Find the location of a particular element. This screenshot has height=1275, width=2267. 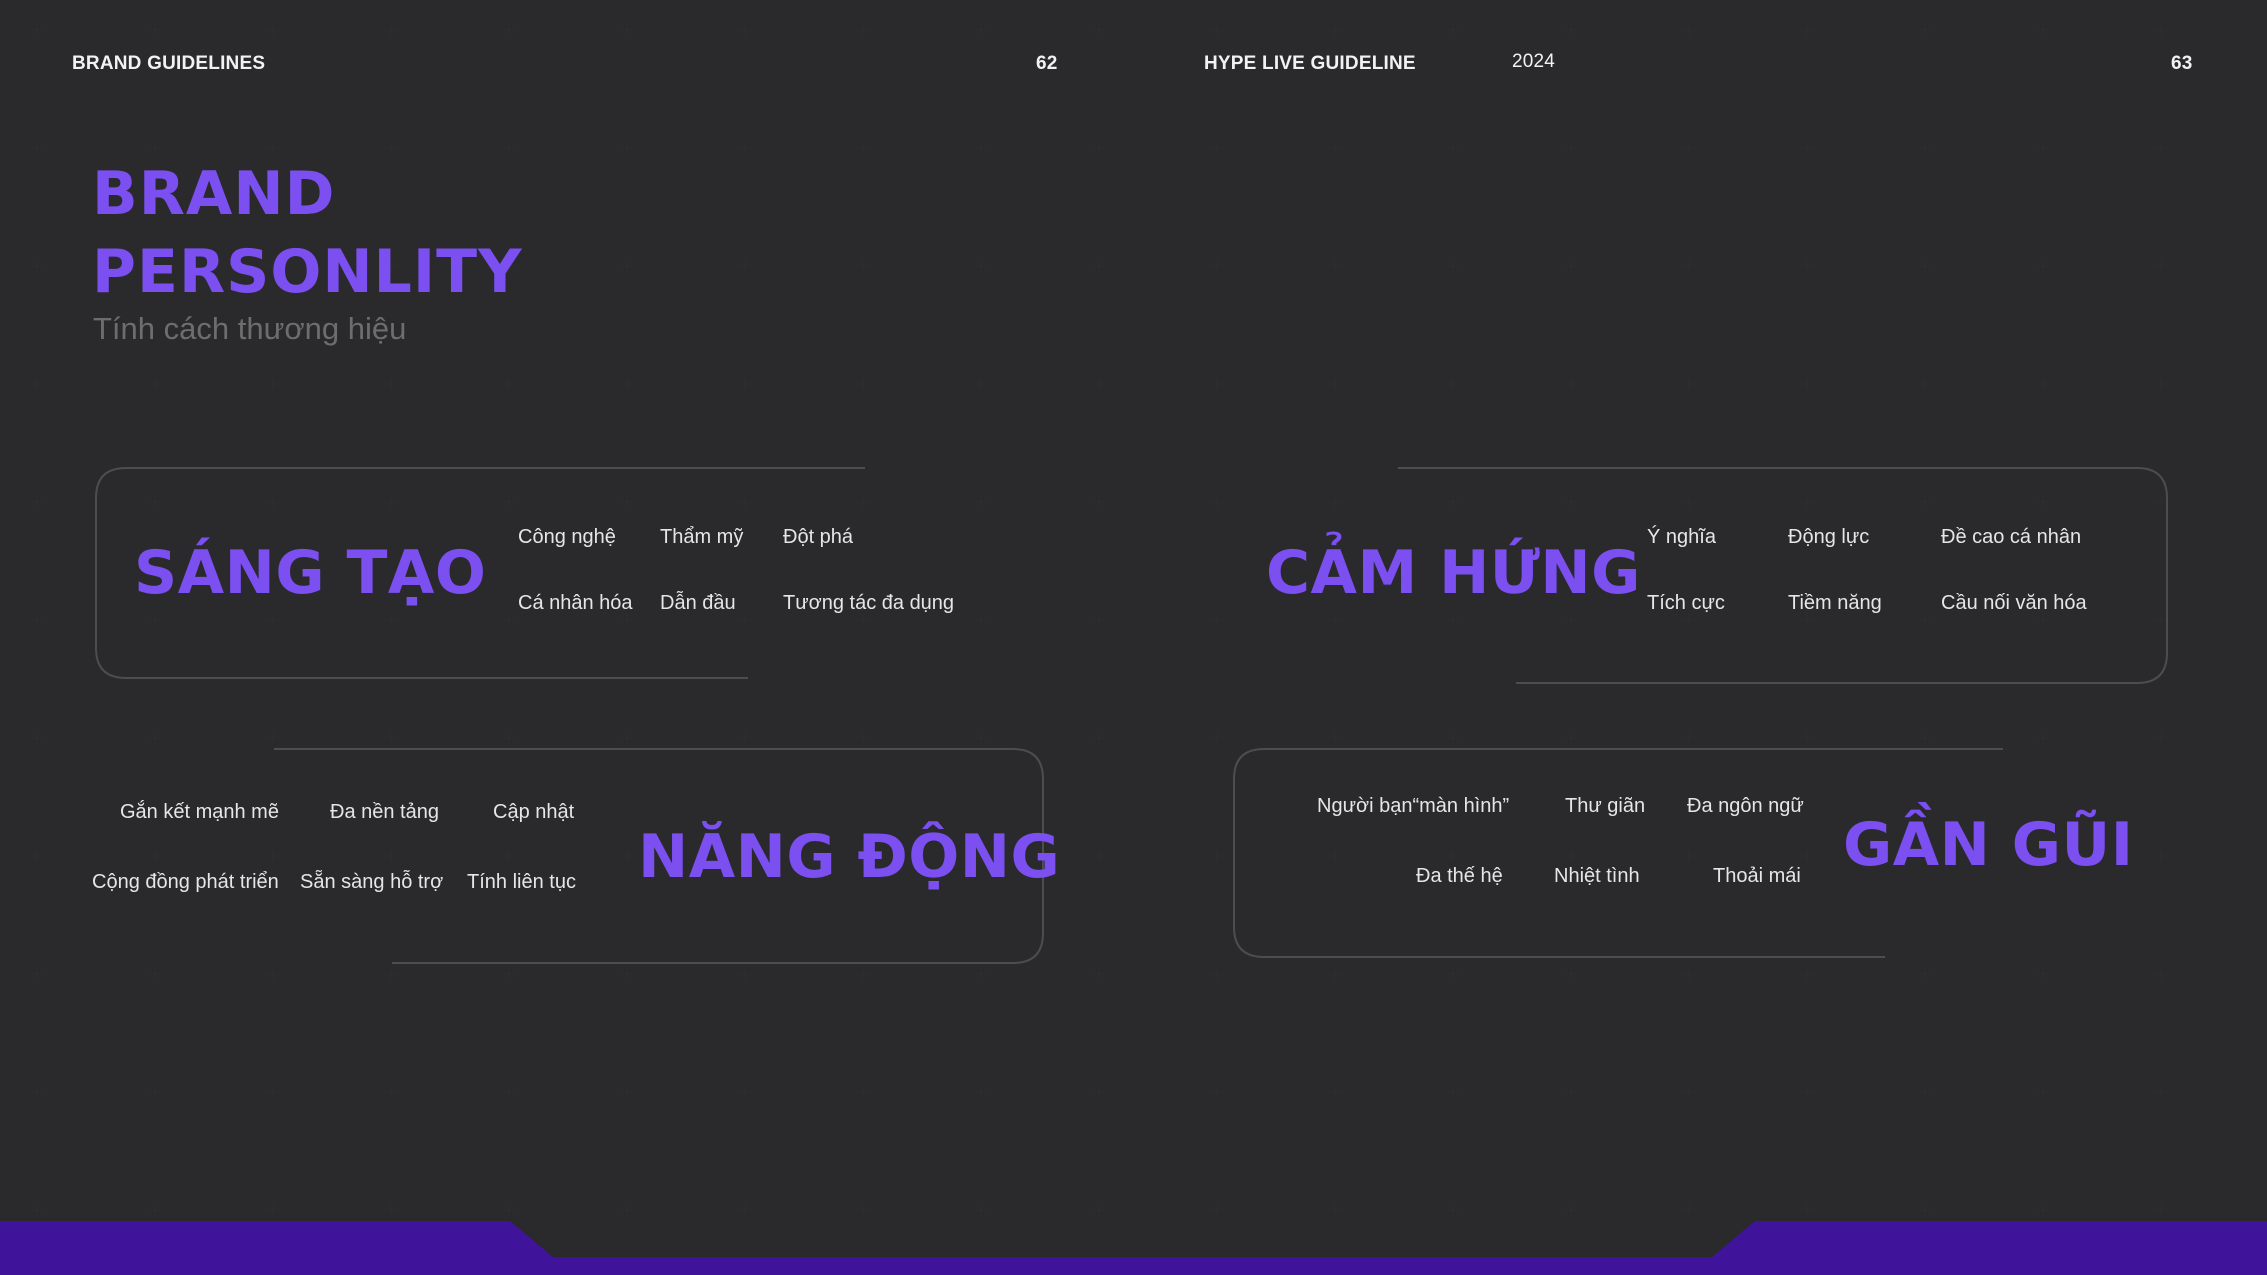

trait-keyword: Đa ngôn ngữ is located at coordinates (1745, 806).